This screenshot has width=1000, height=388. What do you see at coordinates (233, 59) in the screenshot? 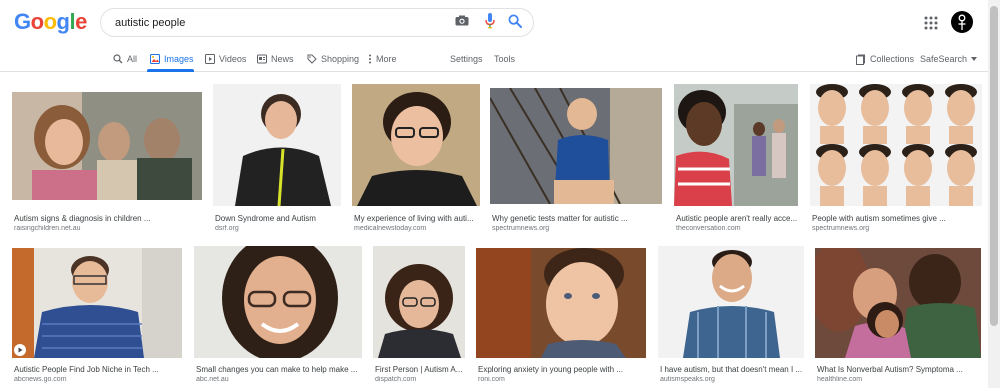
I see `tab-label: Videos` at bounding box center [233, 59].